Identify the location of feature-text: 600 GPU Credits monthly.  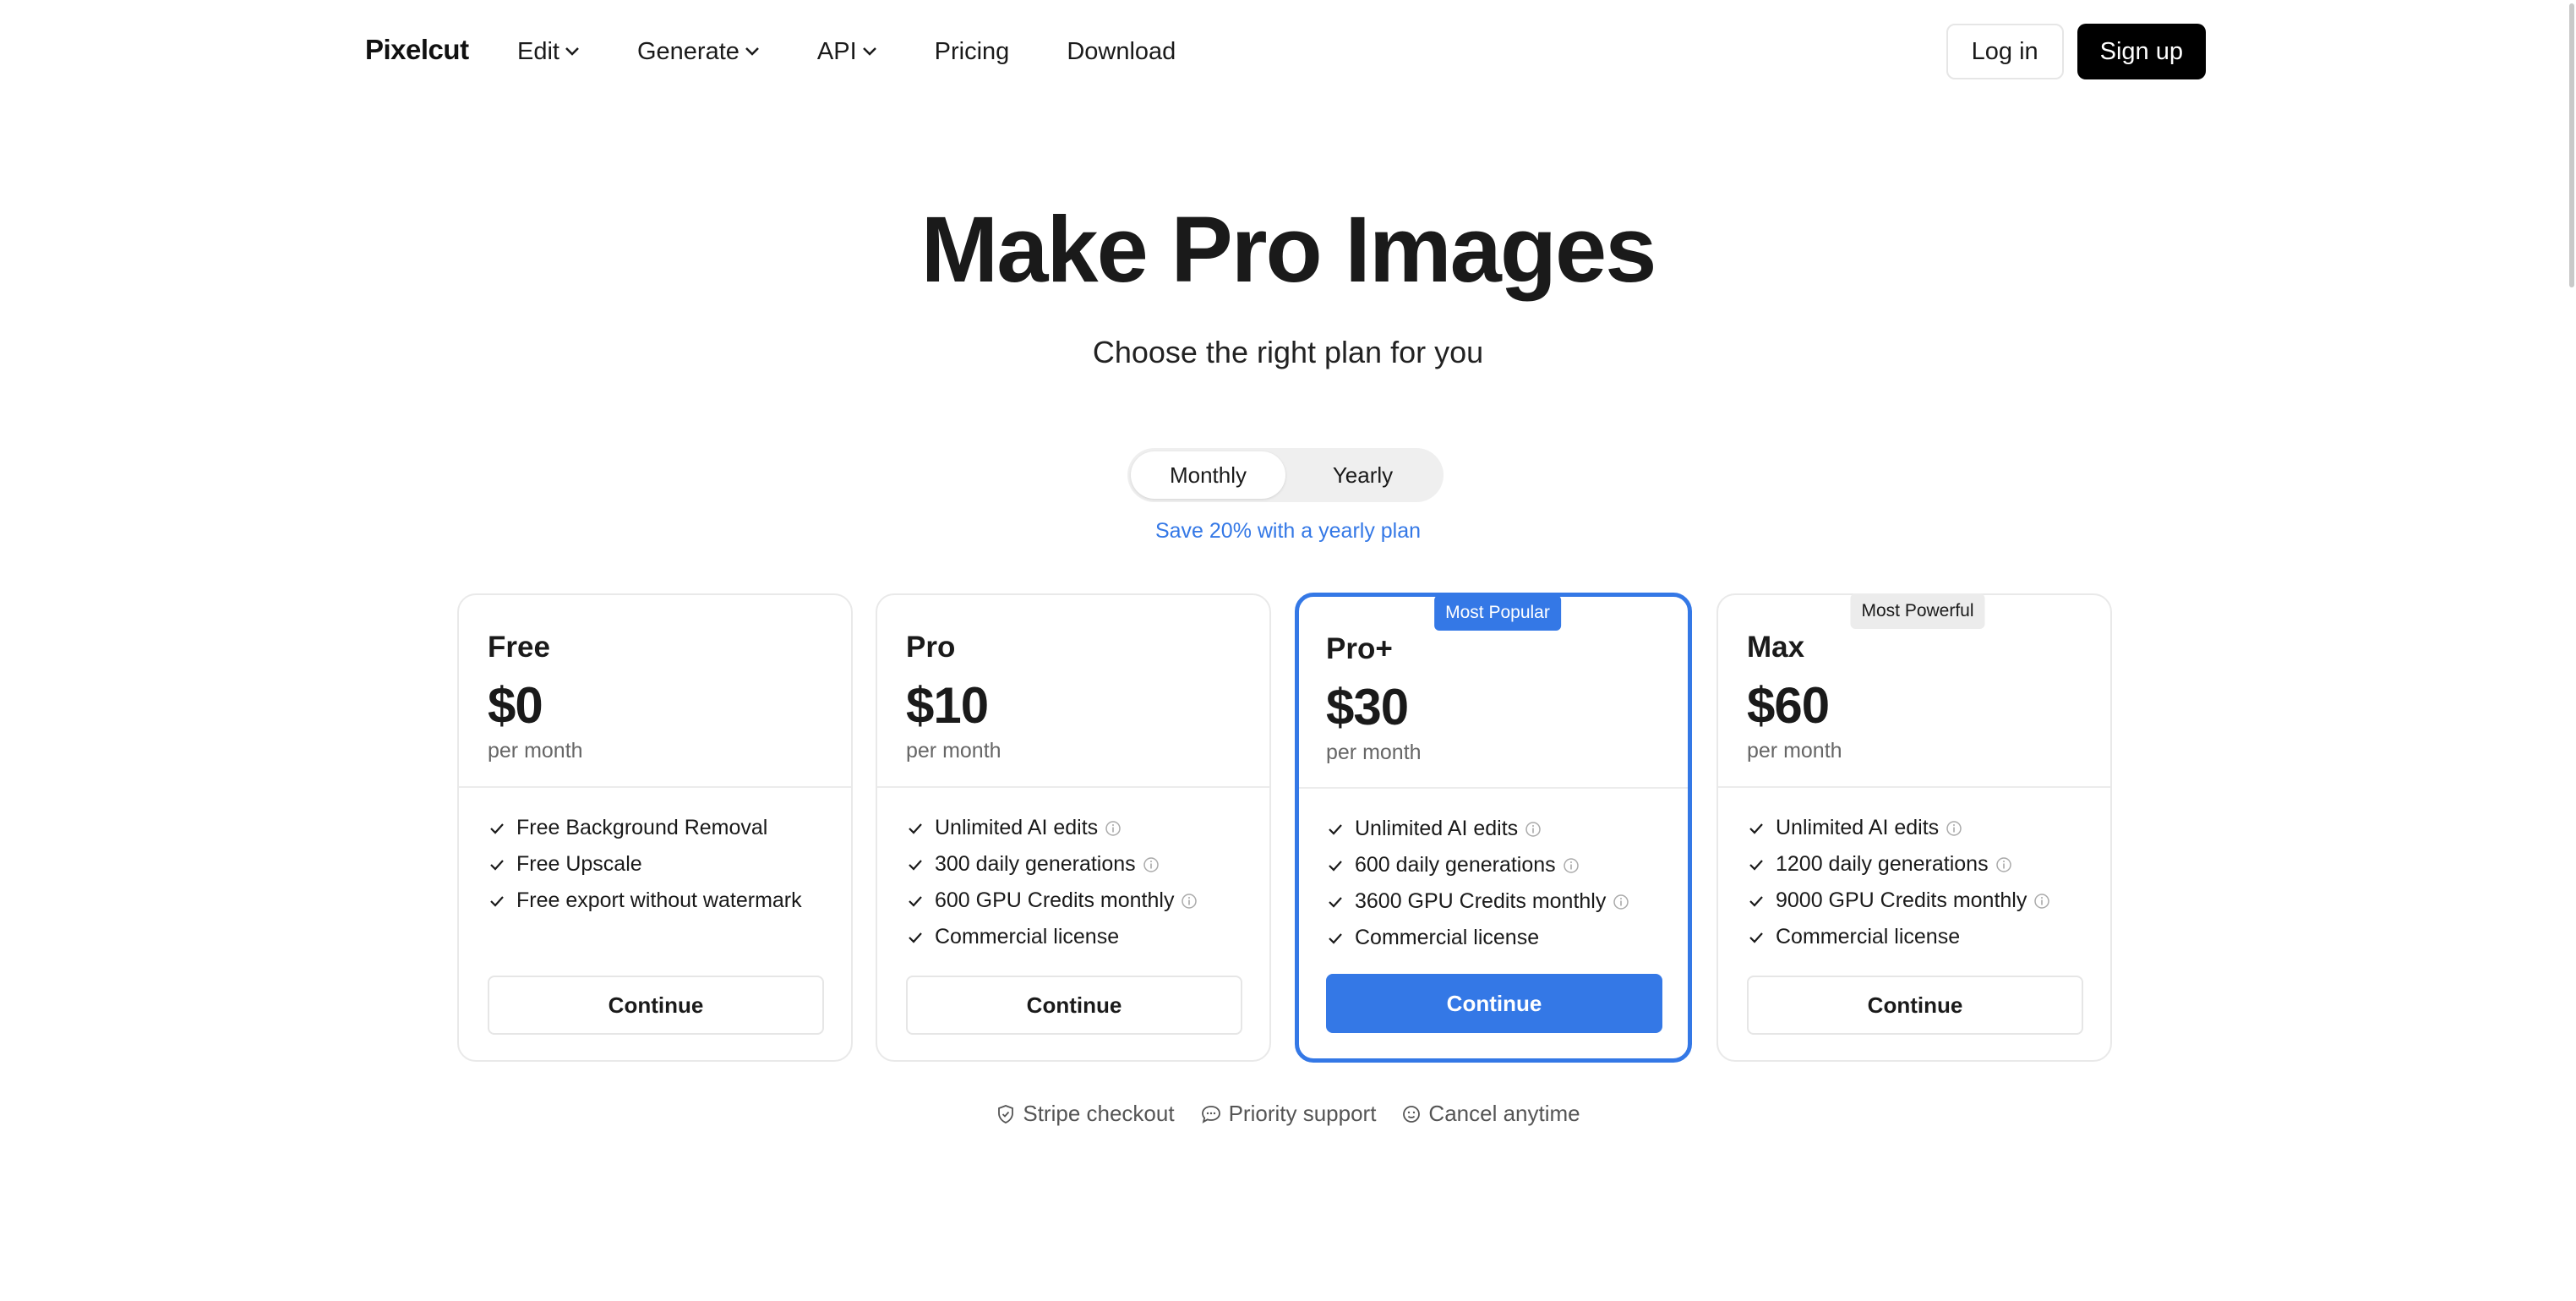
(1055, 900).